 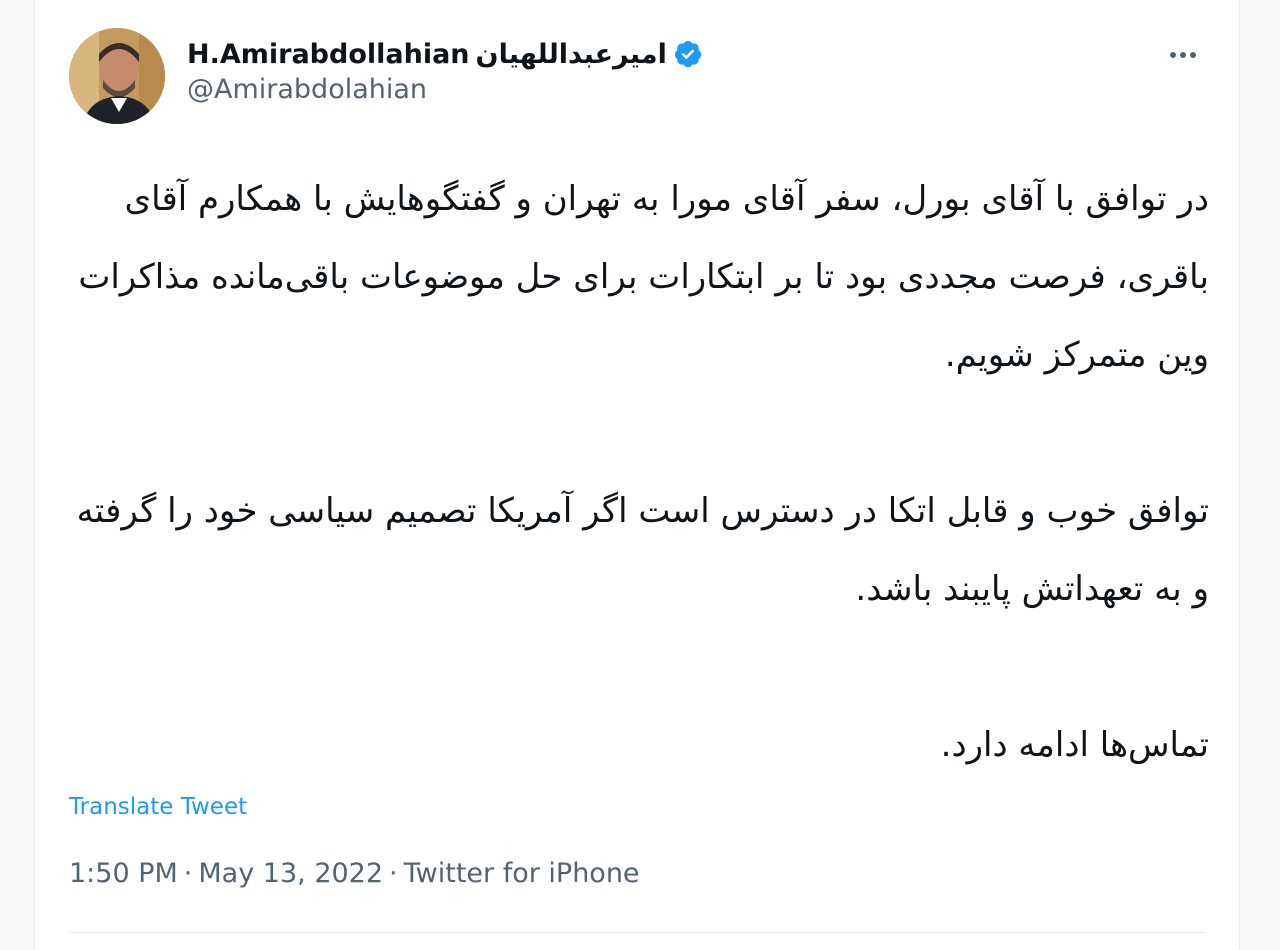 I want to click on display-name-latin: H.Amirabdollahian, so click(x=328, y=54).